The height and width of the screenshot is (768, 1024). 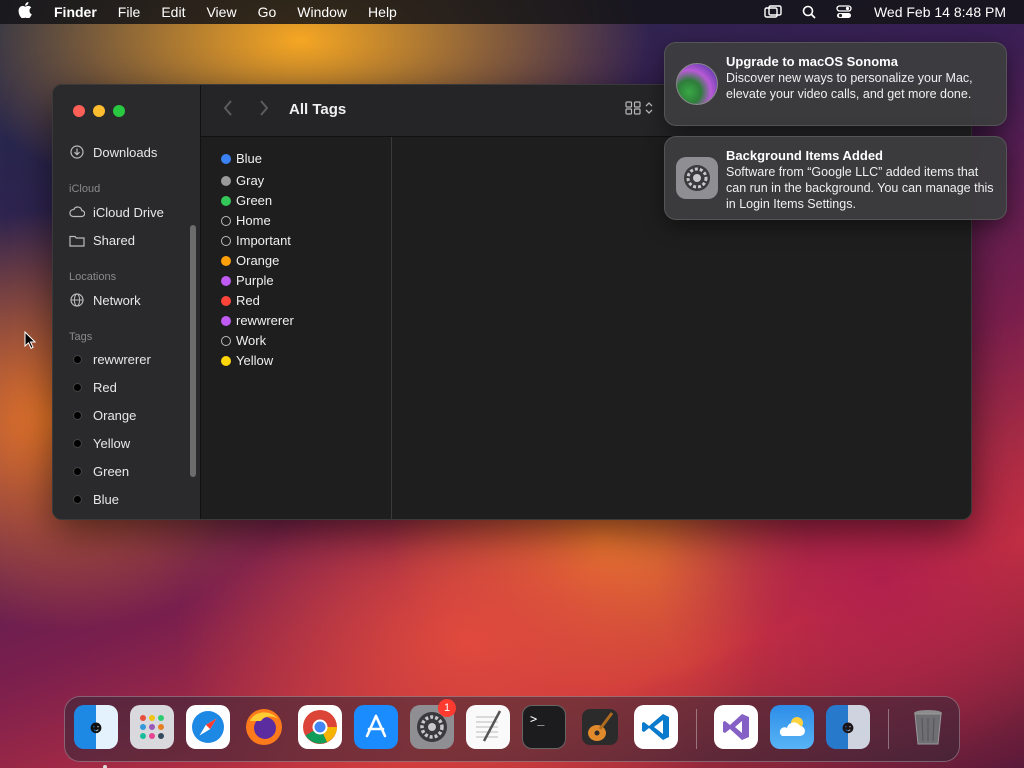 I want to click on back-button, so click(x=228, y=110).